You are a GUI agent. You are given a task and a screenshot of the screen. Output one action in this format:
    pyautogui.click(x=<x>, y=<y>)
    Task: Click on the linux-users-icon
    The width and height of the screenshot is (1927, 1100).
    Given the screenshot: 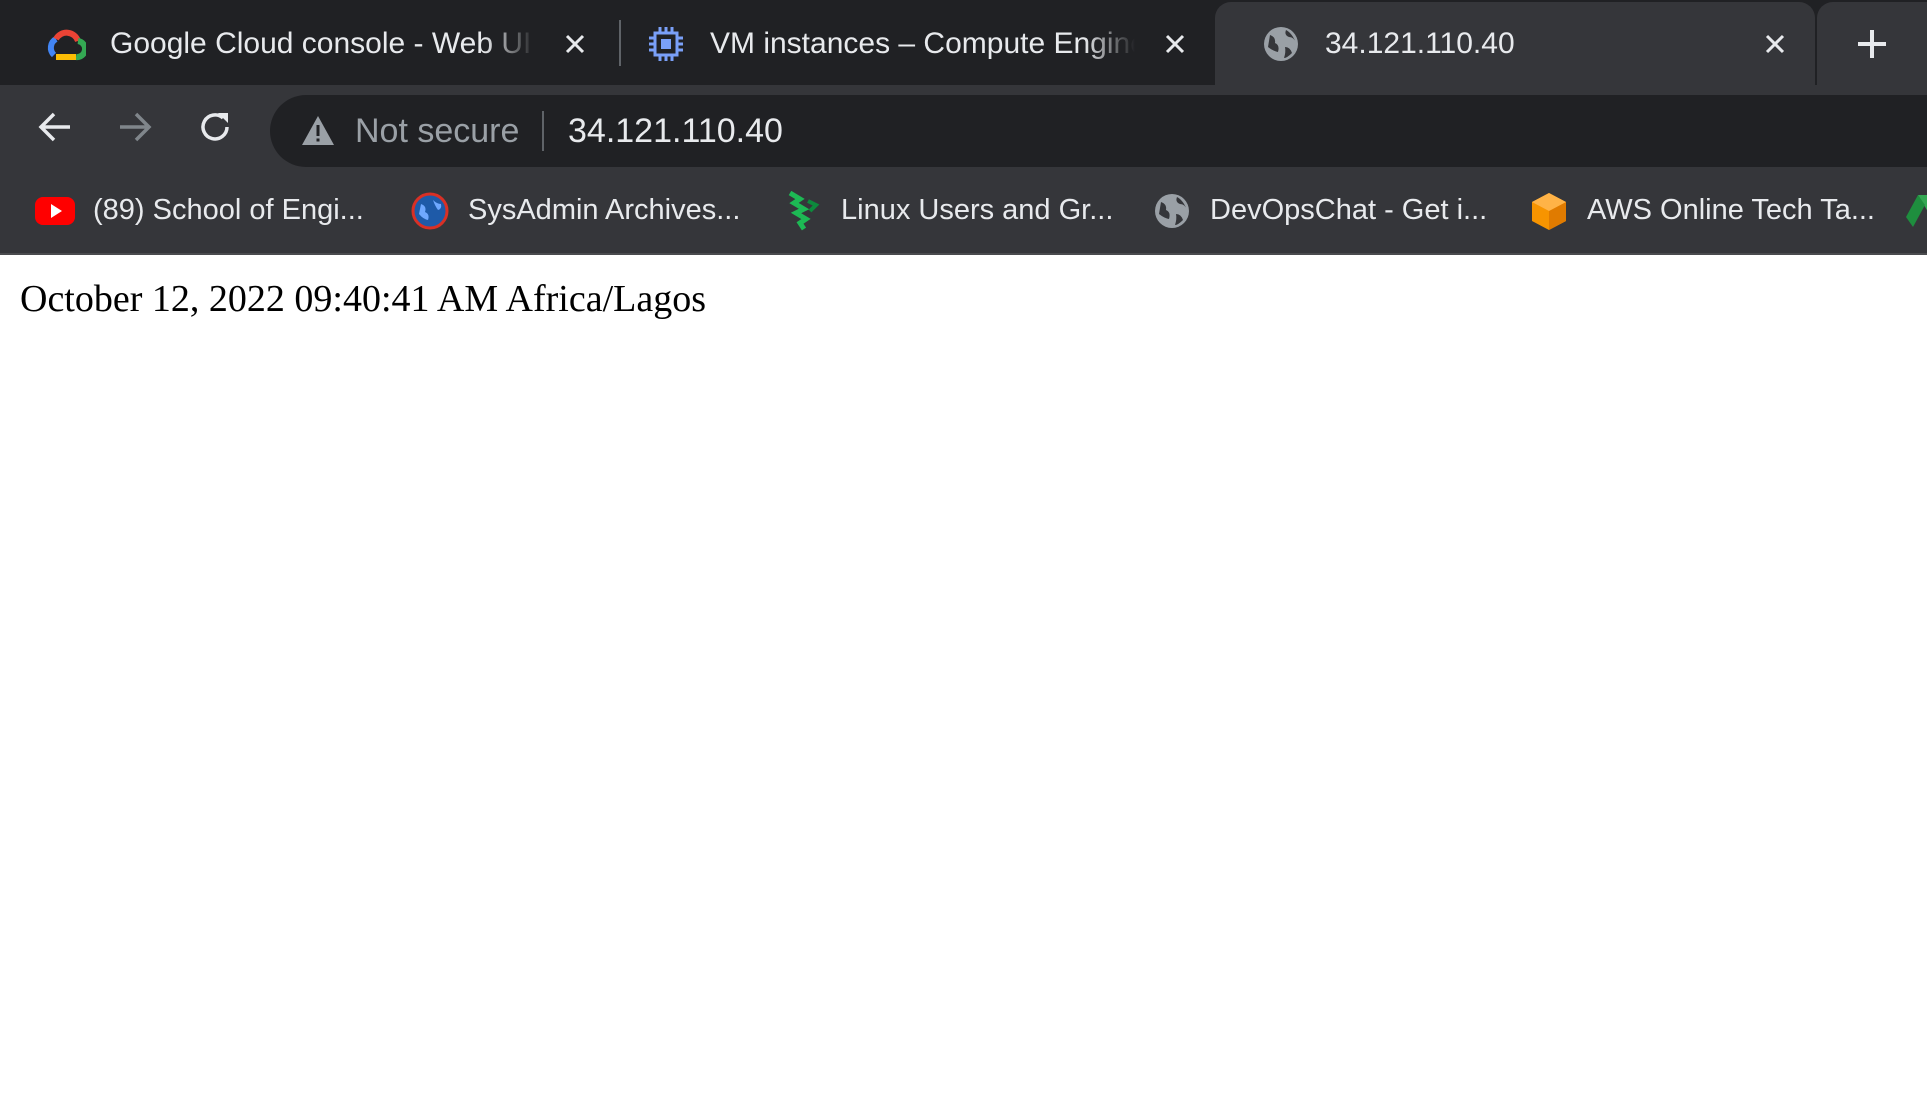 What is the action you would take?
    pyautogui.click(x=803, y=210)
    